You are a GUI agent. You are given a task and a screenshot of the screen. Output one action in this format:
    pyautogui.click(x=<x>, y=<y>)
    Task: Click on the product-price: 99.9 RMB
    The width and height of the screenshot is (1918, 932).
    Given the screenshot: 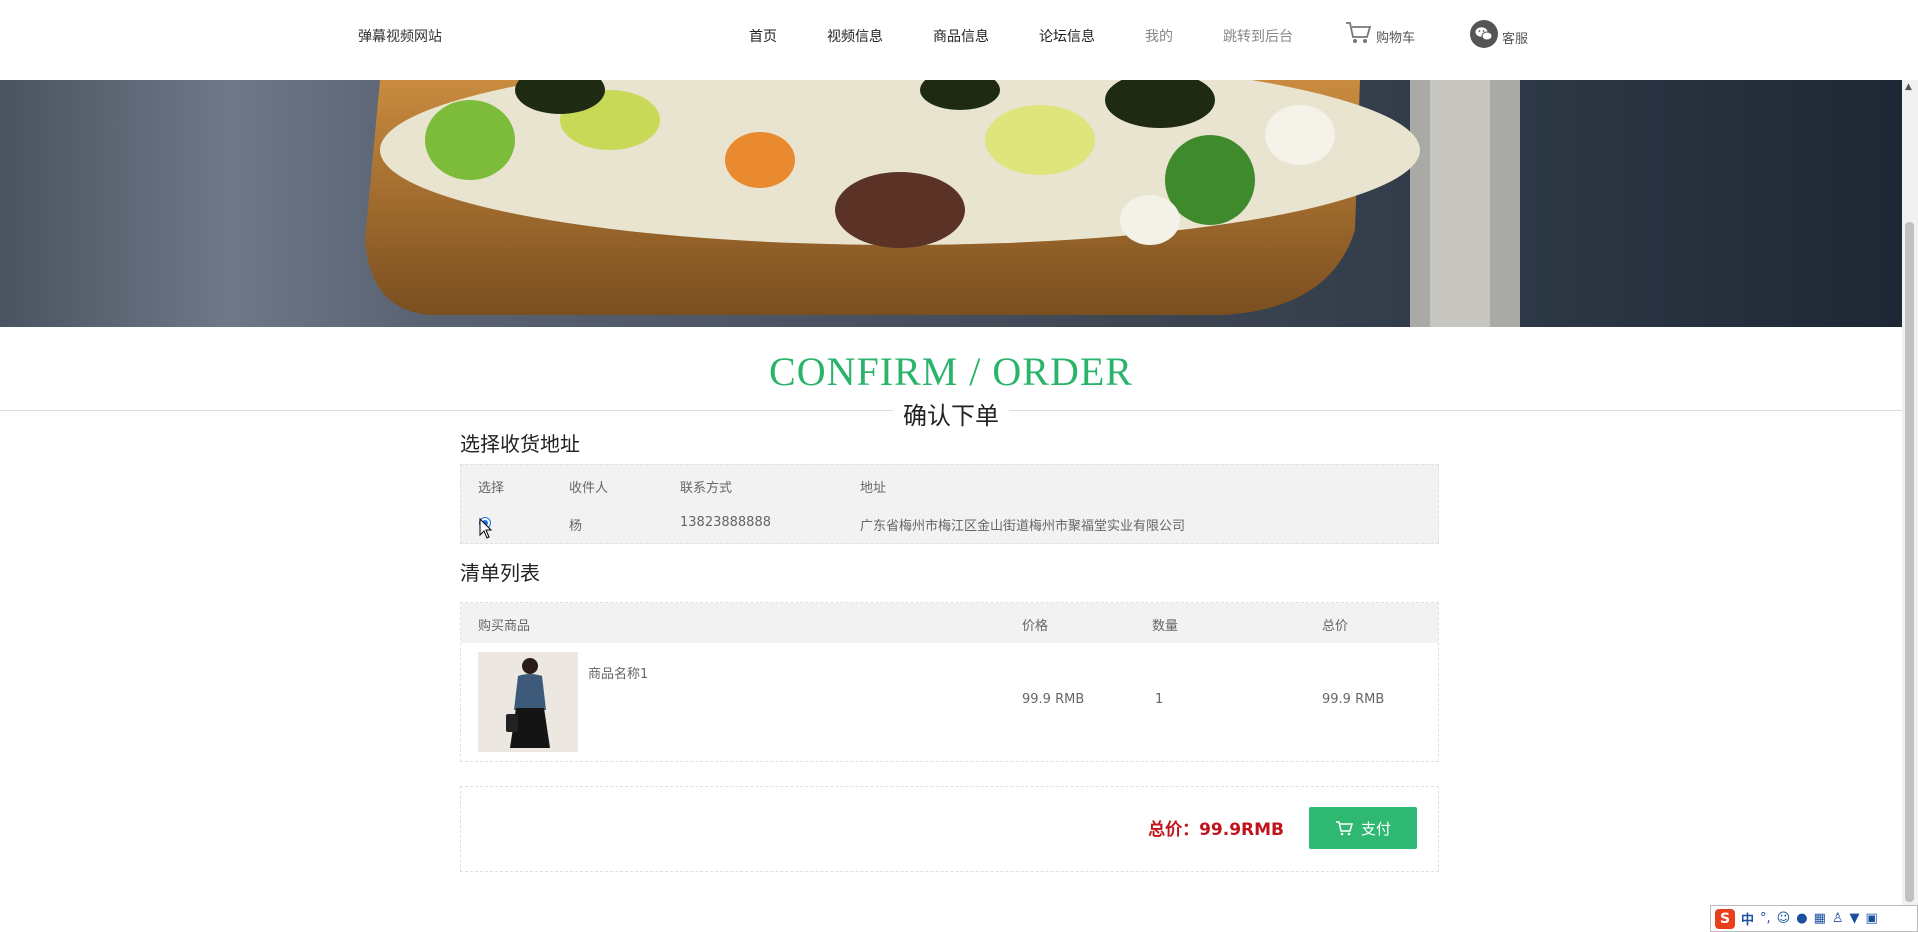 What is the action you would take?
    pyautogui.click(x=1053, y=699)
    